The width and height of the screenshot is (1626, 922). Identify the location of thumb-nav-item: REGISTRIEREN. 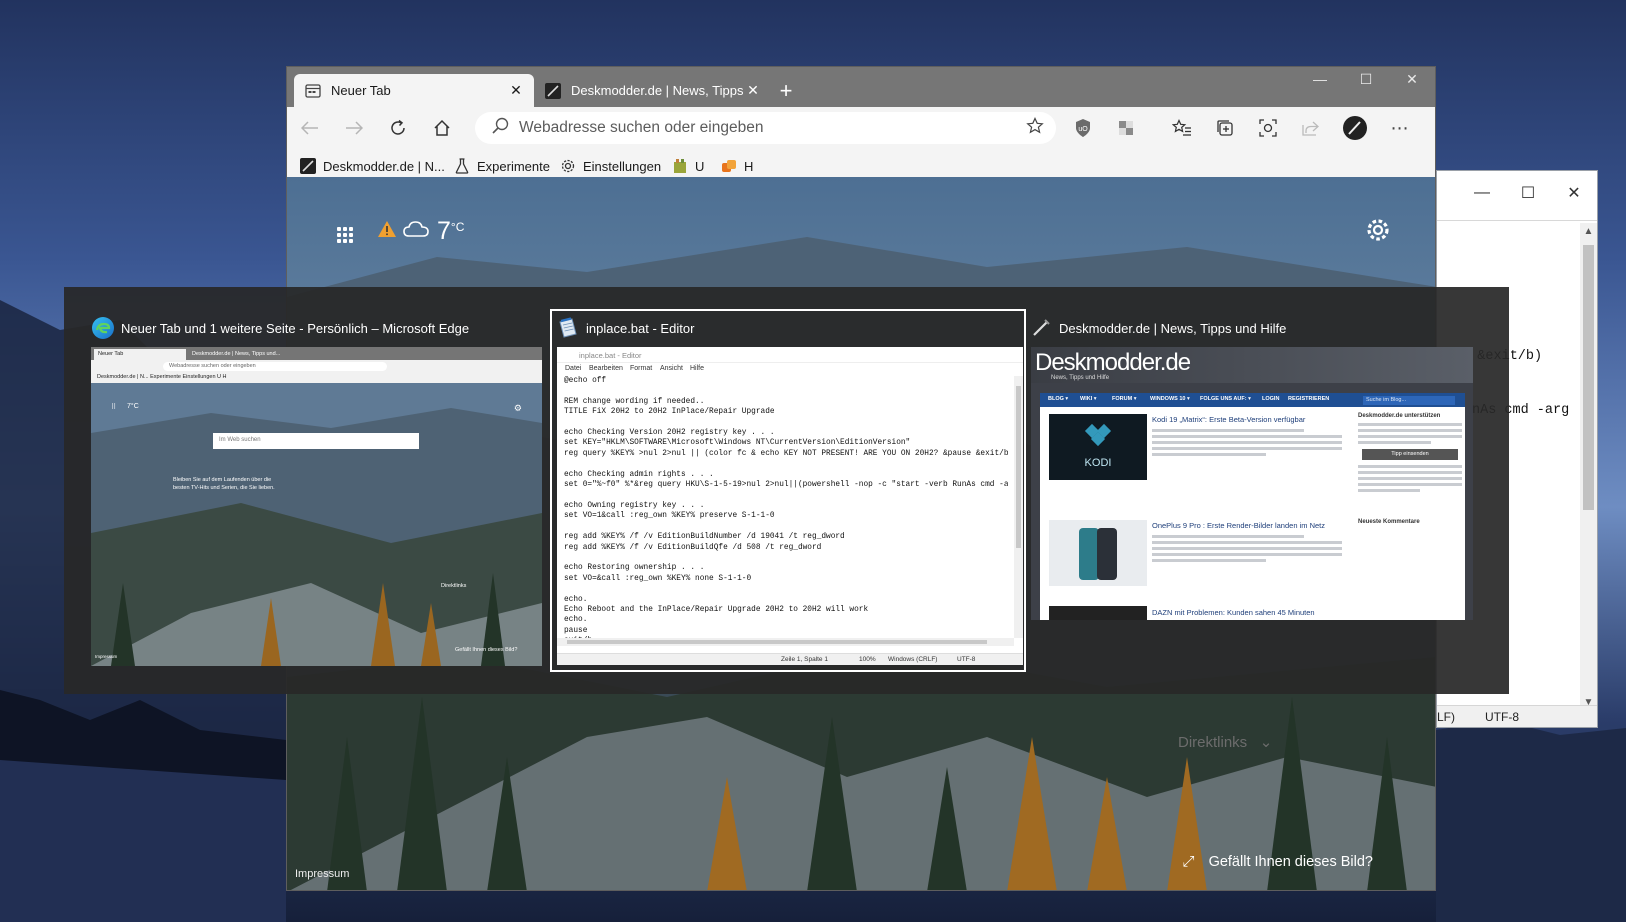
(1309, 399).